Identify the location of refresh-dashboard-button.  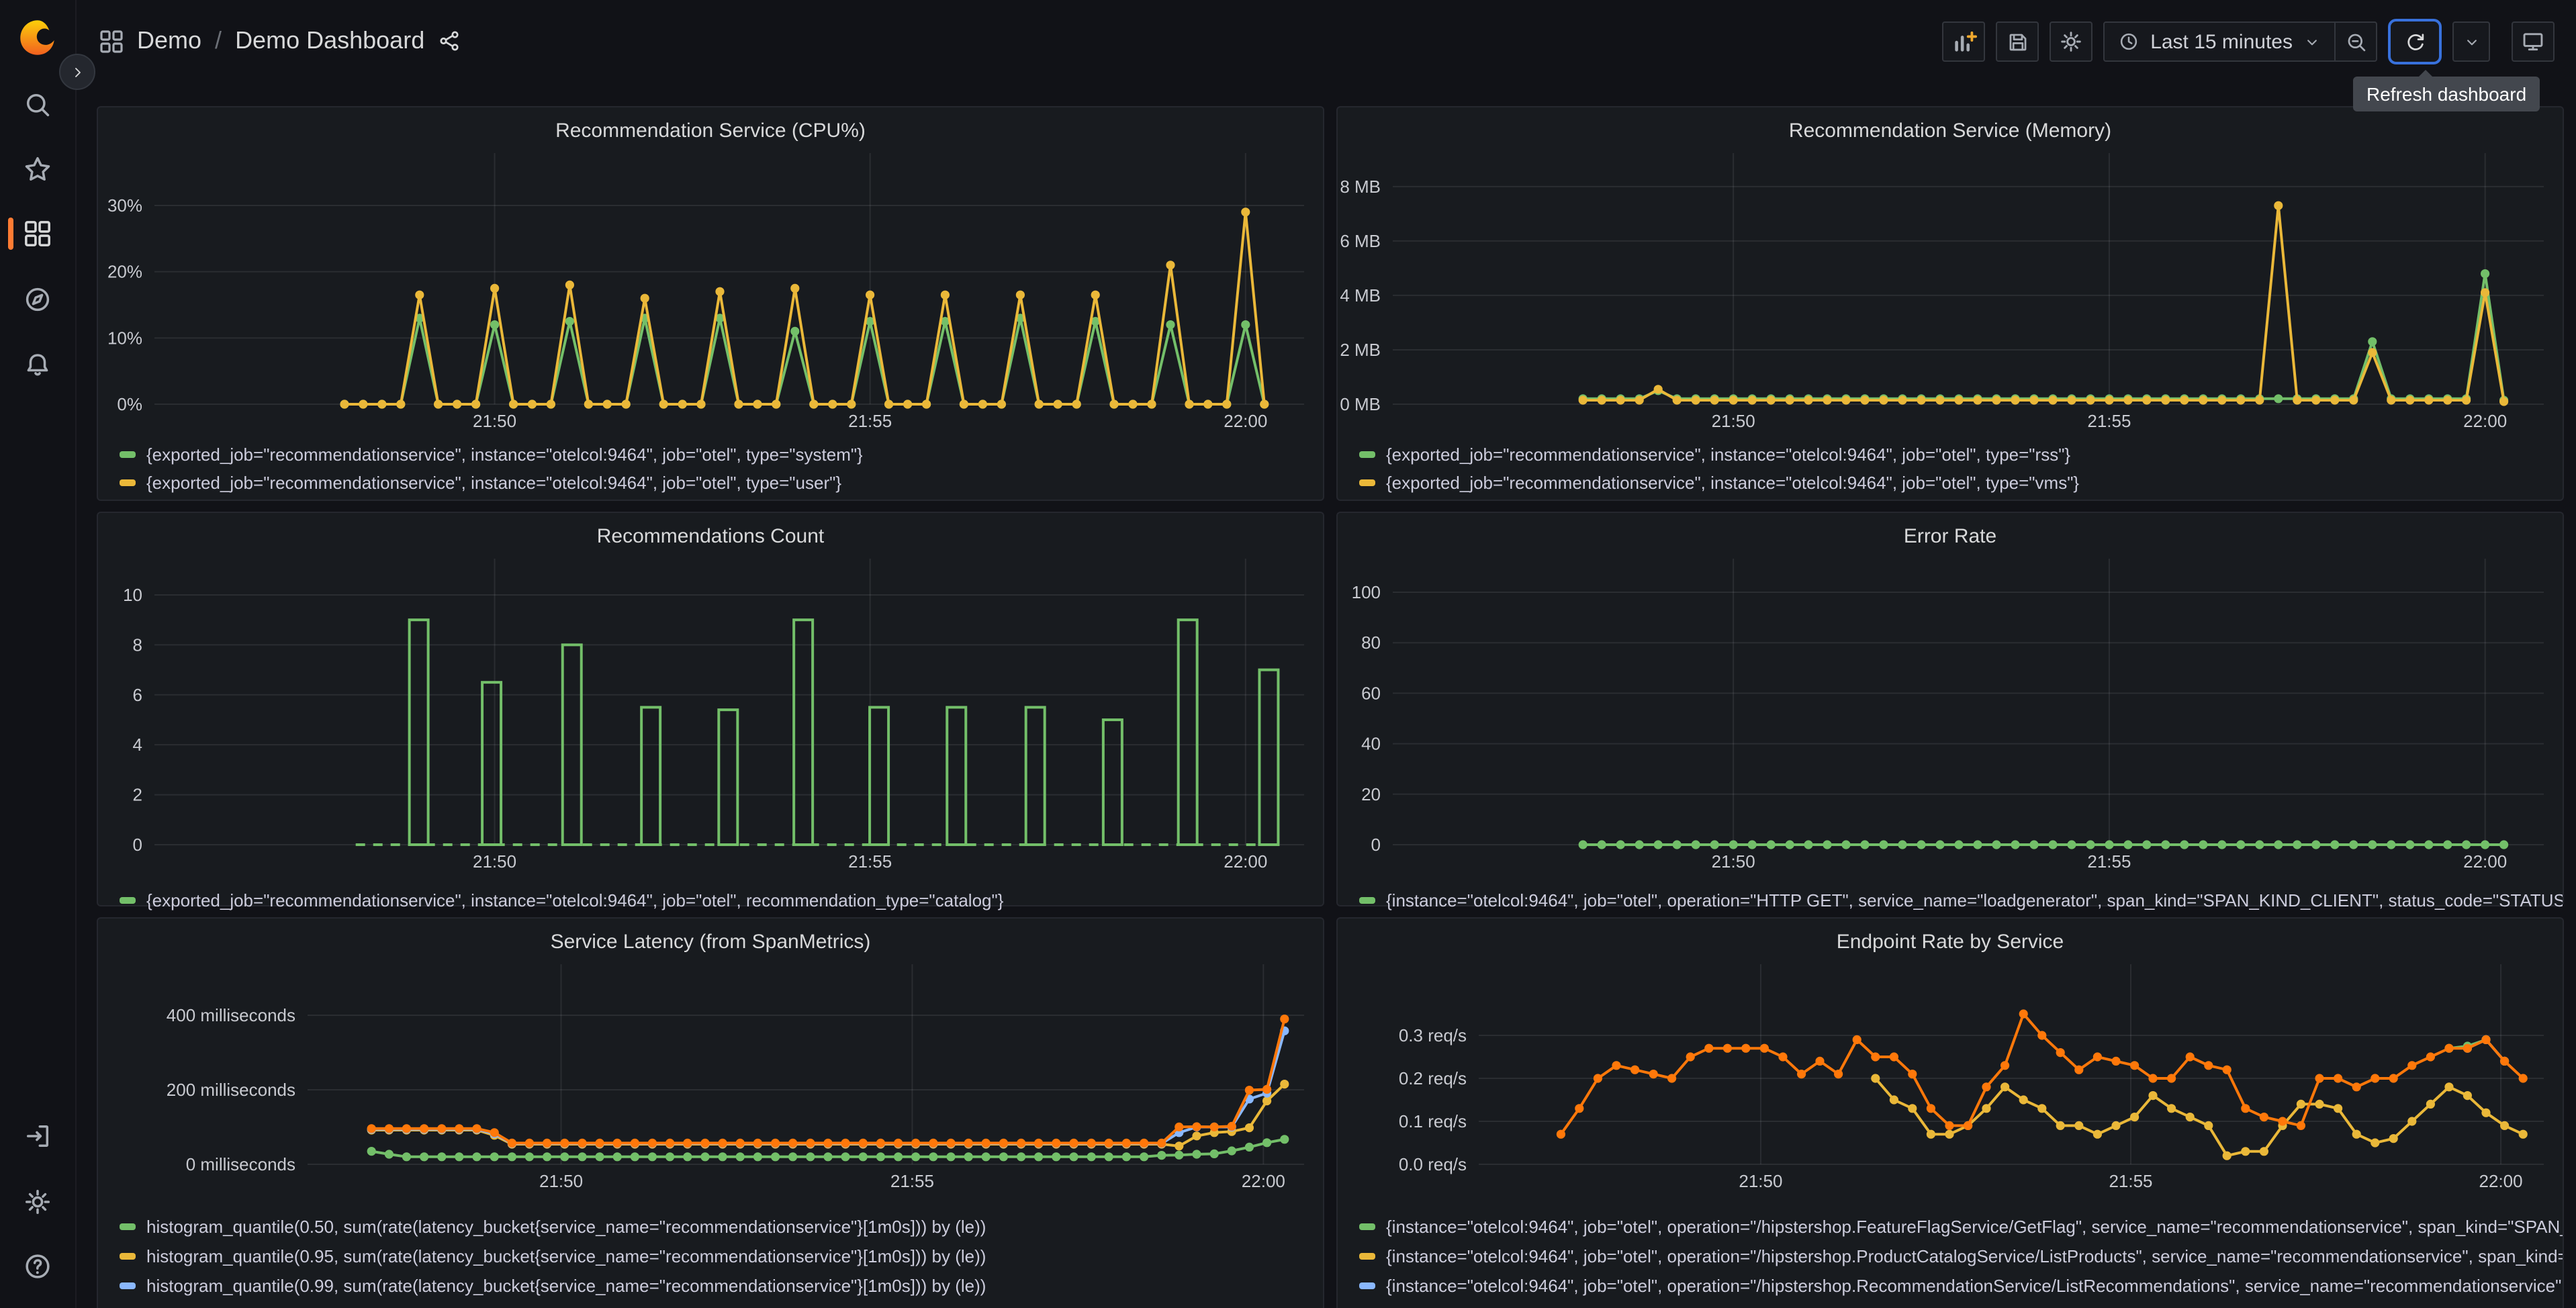
(2415, 42).